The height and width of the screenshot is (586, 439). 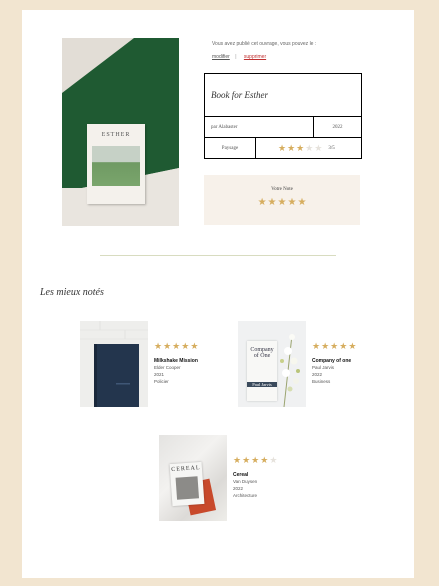 What do you see at coordinates (116, 135) in the screenshot?
I see `cover-title: ESTHER` at bounding box center [116, 135].